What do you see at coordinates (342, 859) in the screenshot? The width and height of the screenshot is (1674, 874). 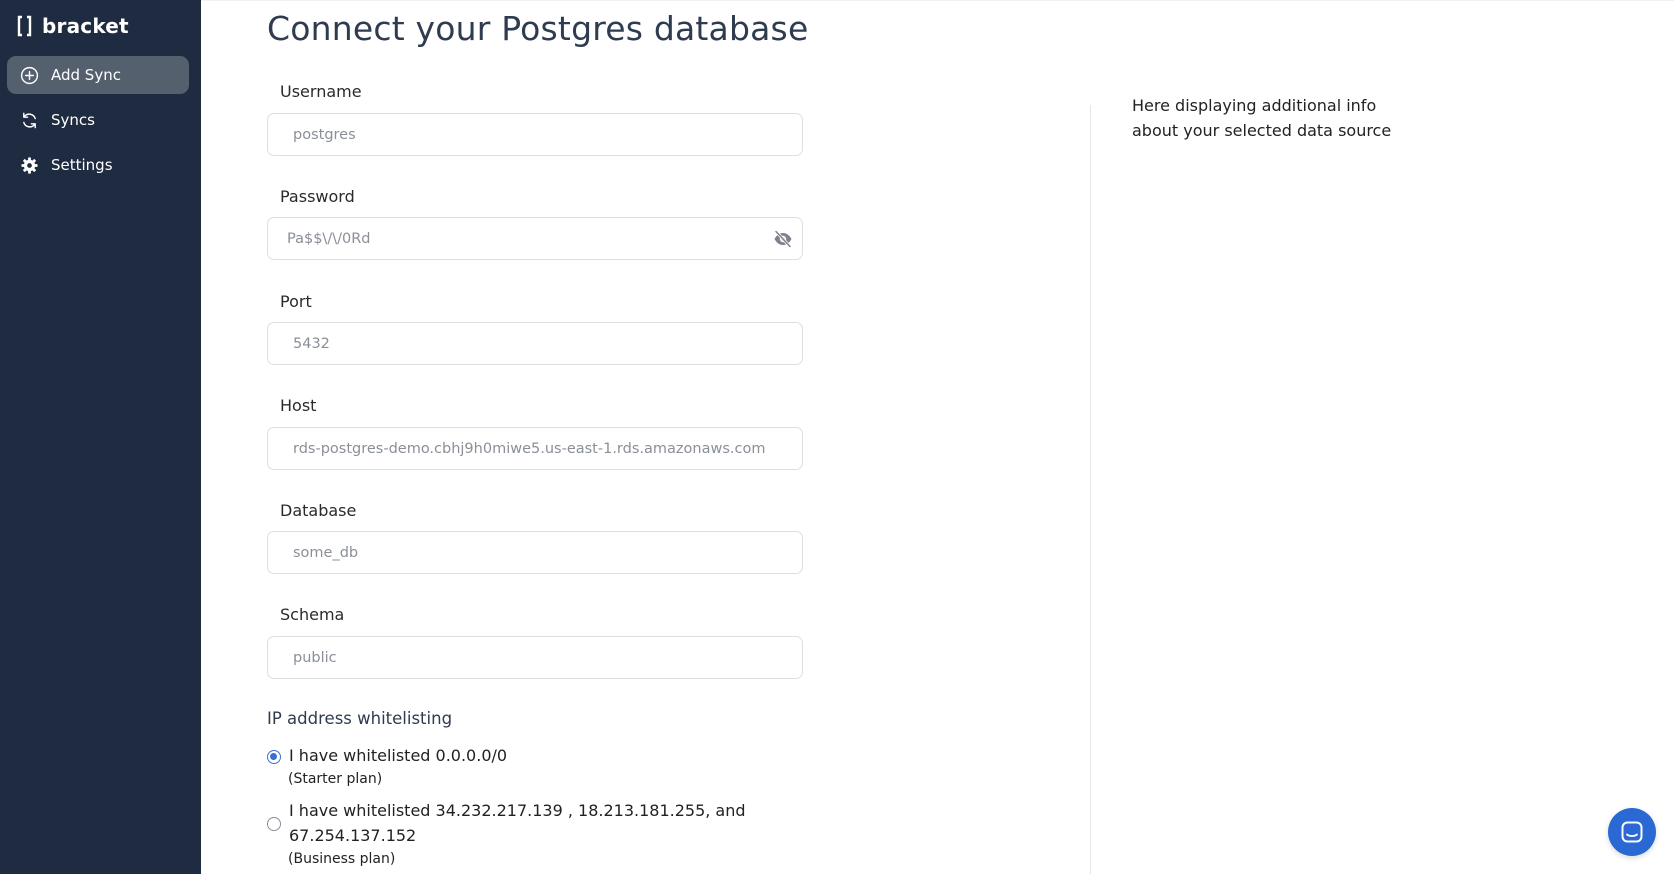 I see `whitelist-option-business-plan: (Business plan)` at bounding box center [342, 859].